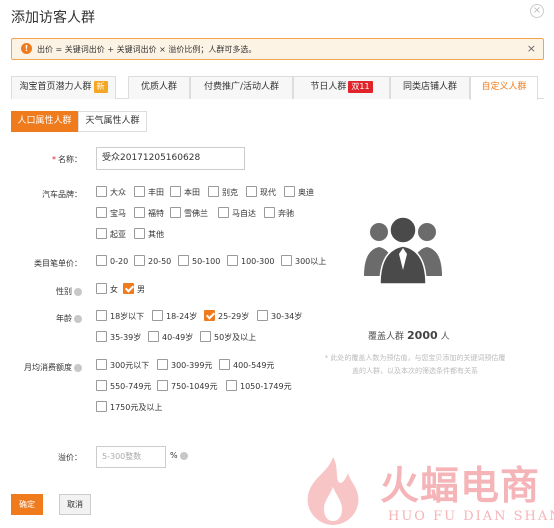  What do you see at coordinates (299, 192) in the screenshot?
I see `car-brand-option: 奥迪` at bounding box center [299, 192].